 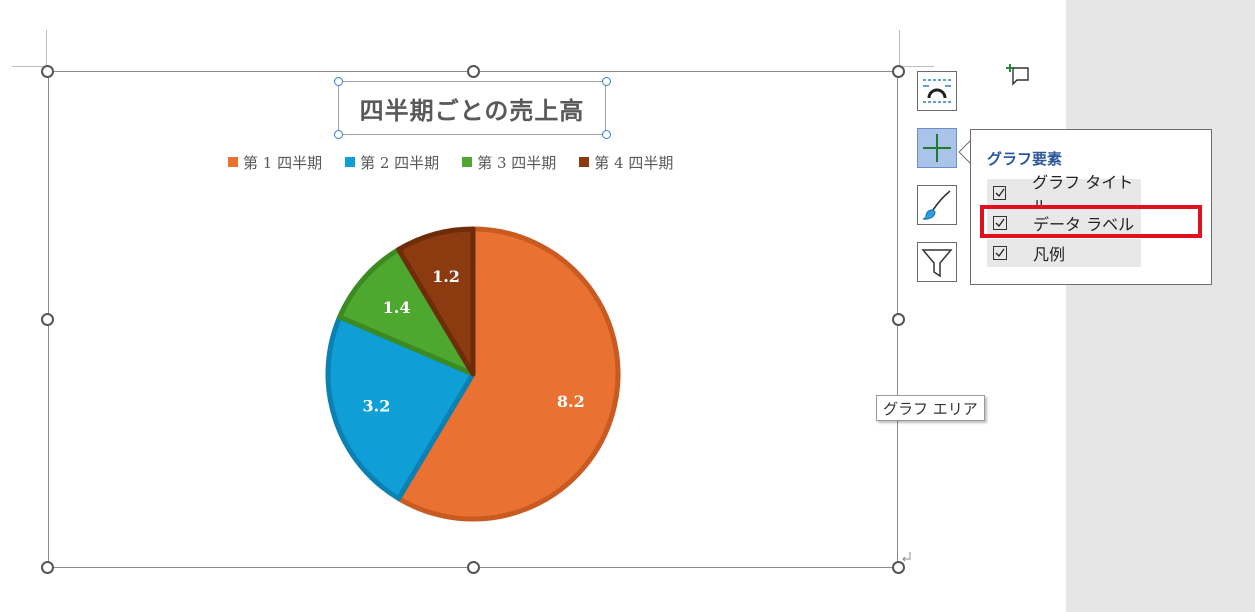 I want to click on plus-icon, so click(x=937, y=148).